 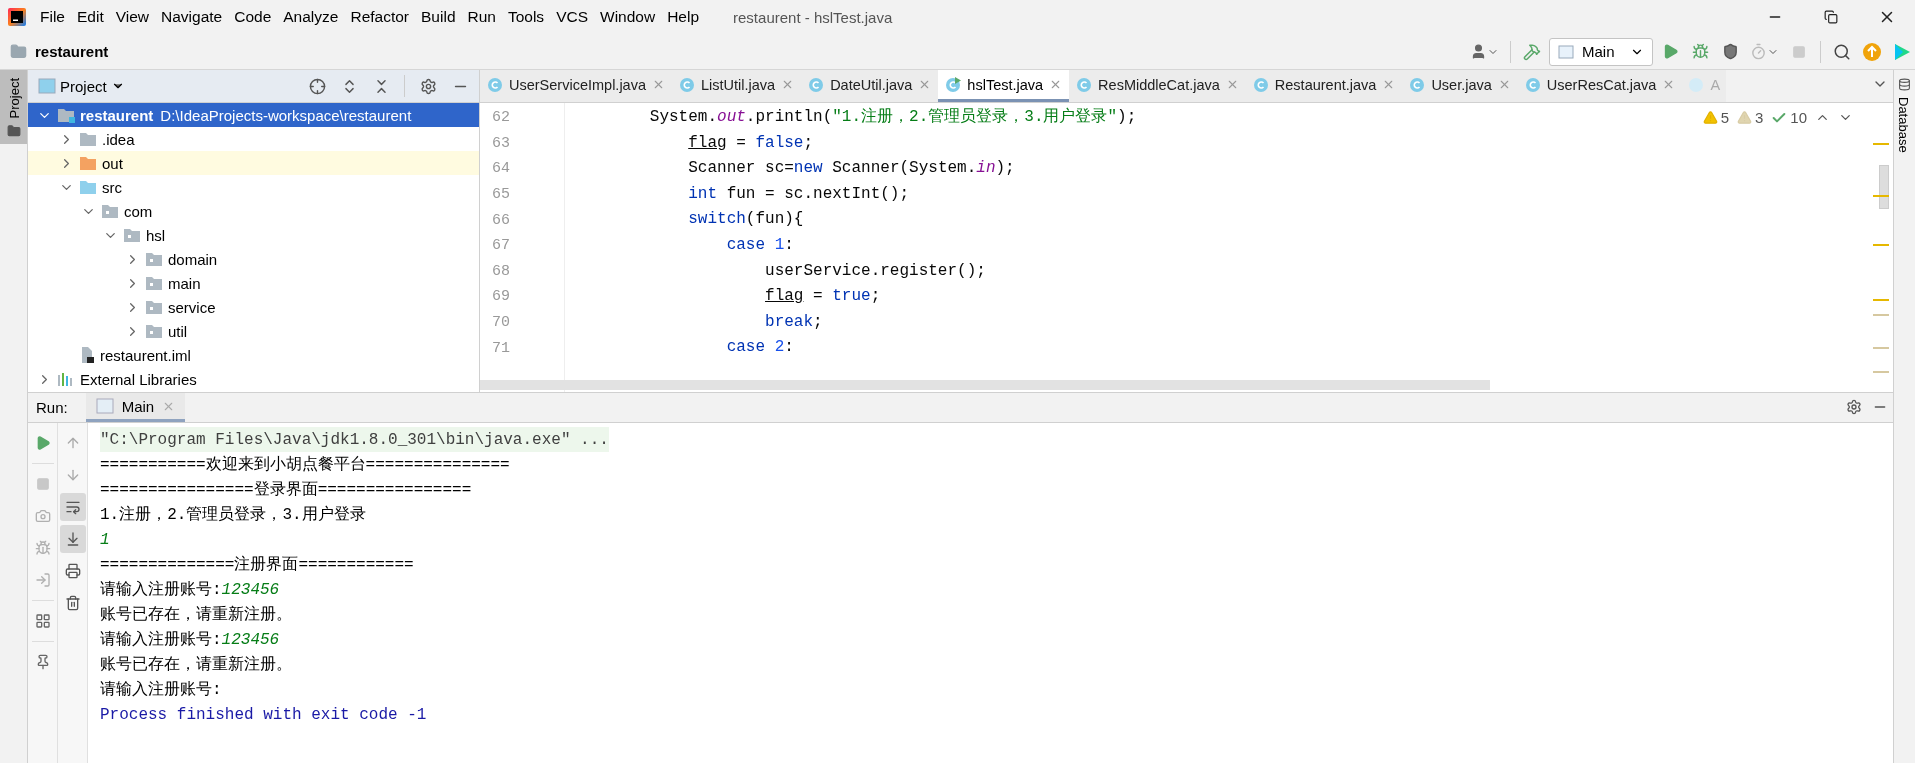 What do you see at coordinates (813, 17) in the screenshot?
I see `window-title: restaurent - hslTest.java` at bounding box center [813, 17].